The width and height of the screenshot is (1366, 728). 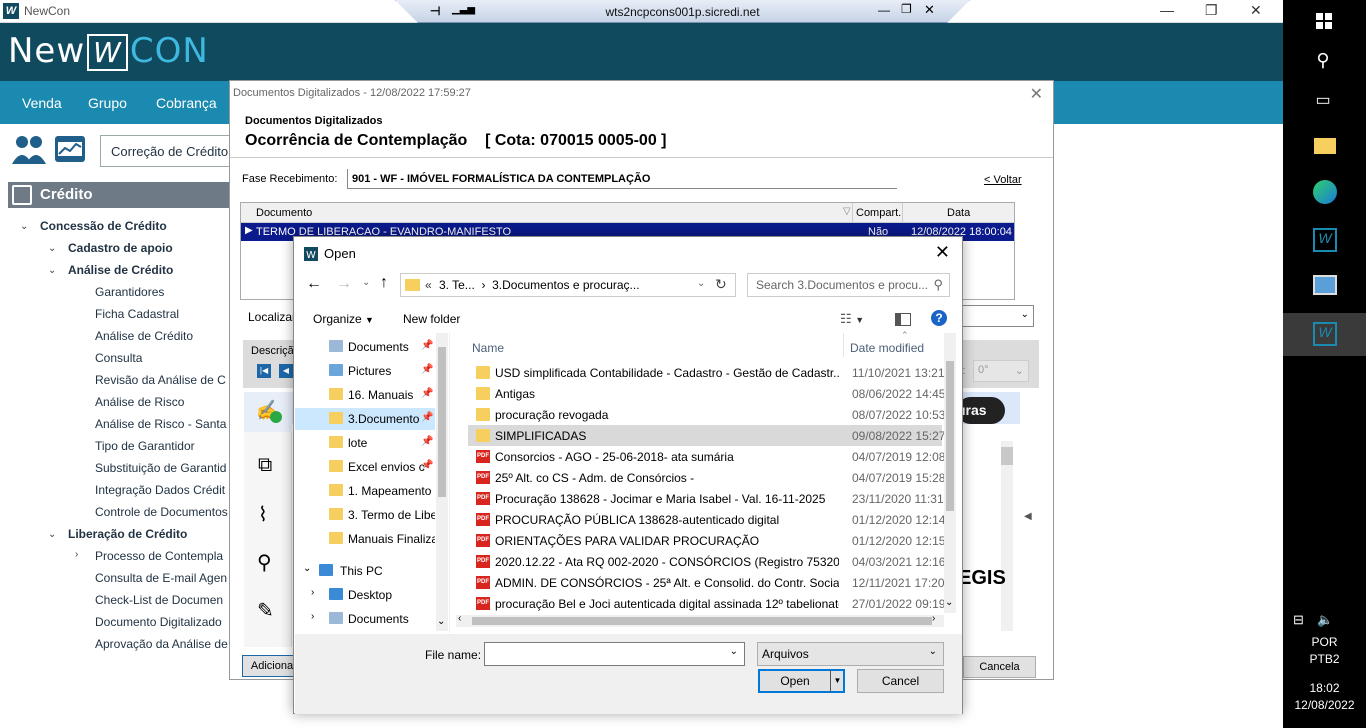 I want to click on sidebar-item-tipo-garantidor: Tipo de Garantidor, so click(x=145, y=446).